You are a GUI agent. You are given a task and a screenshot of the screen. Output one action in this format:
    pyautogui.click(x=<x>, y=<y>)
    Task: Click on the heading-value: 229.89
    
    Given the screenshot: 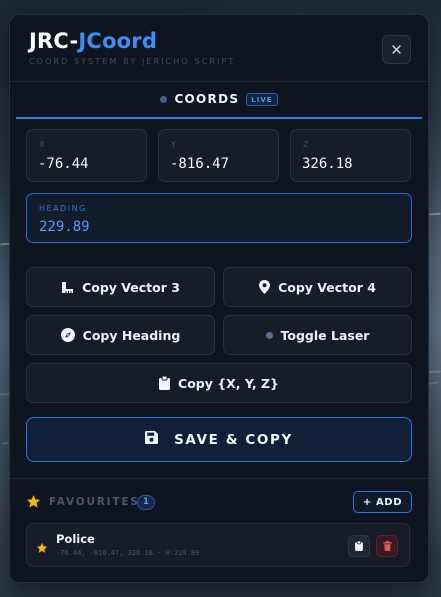 What is the action you would take?
    pyautogui.click(x=64, y=227)
    